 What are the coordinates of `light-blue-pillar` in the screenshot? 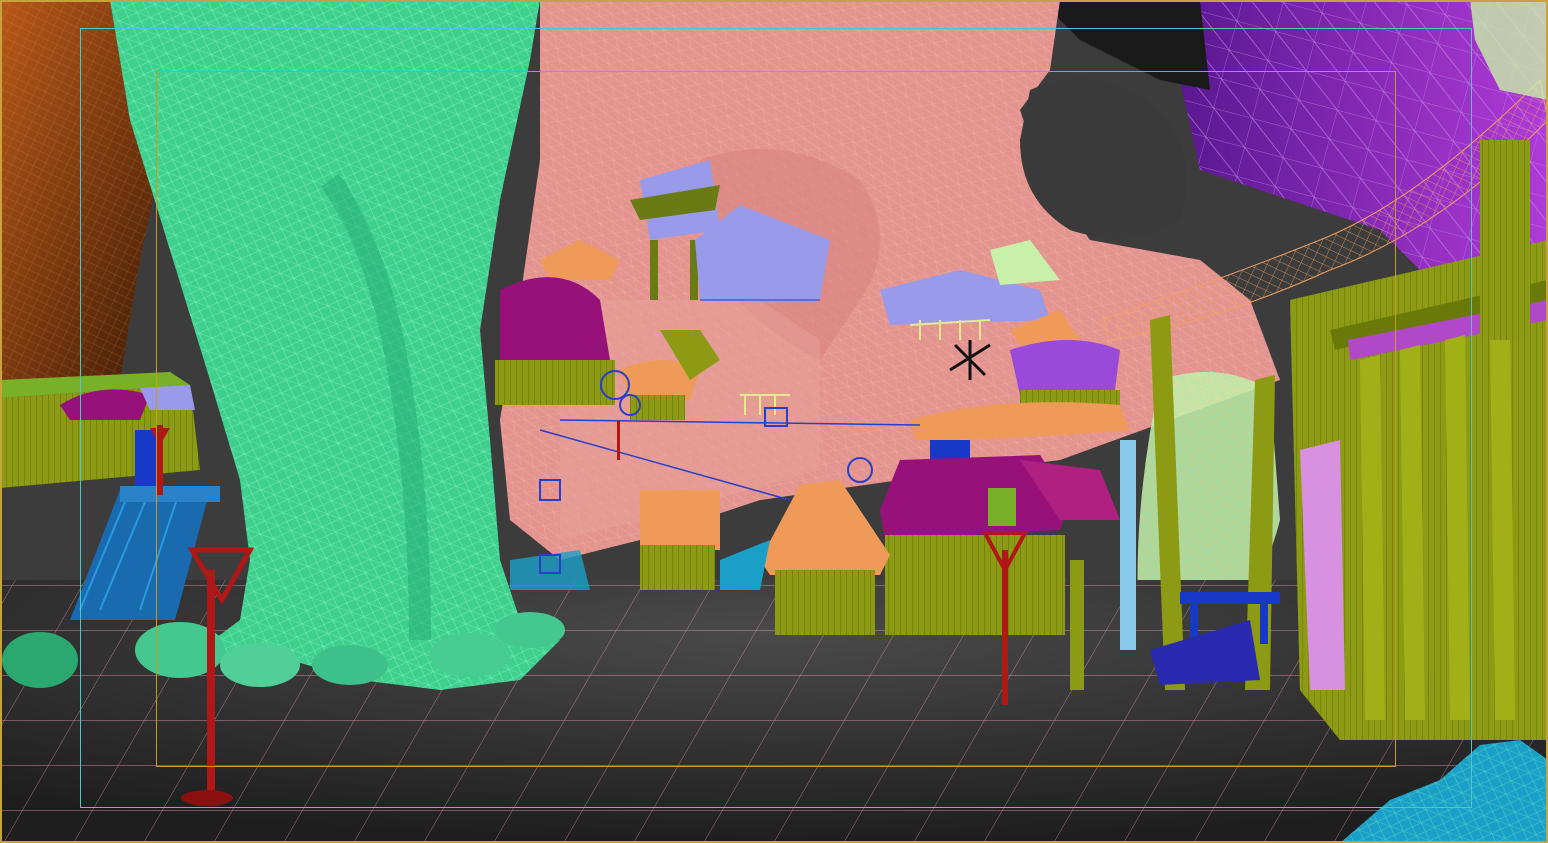 It's located at (1128, 545).